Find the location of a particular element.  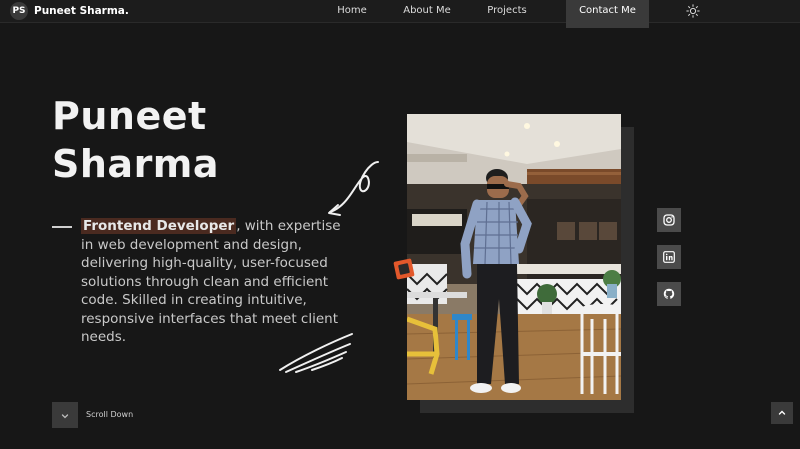

scroll-down-button is located at coordinates (65, 415).